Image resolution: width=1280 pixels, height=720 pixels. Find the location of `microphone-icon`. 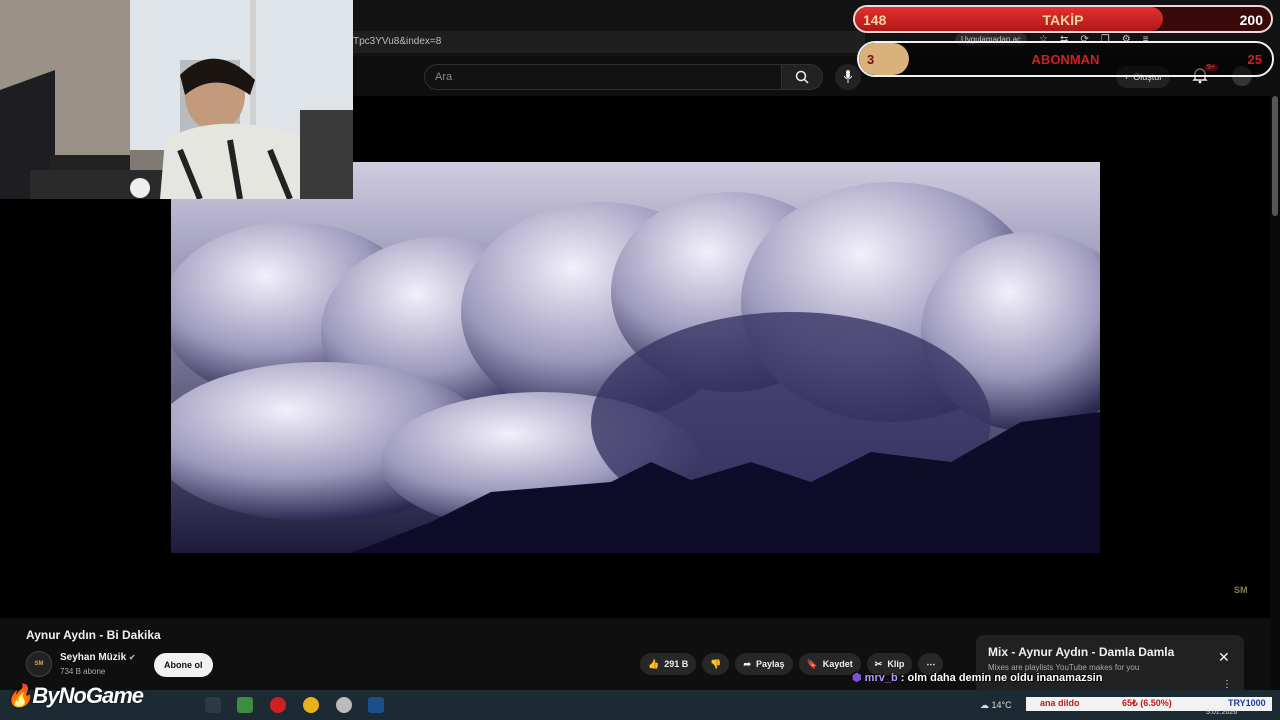

microphone-icon is located at coordinates (848, 76).